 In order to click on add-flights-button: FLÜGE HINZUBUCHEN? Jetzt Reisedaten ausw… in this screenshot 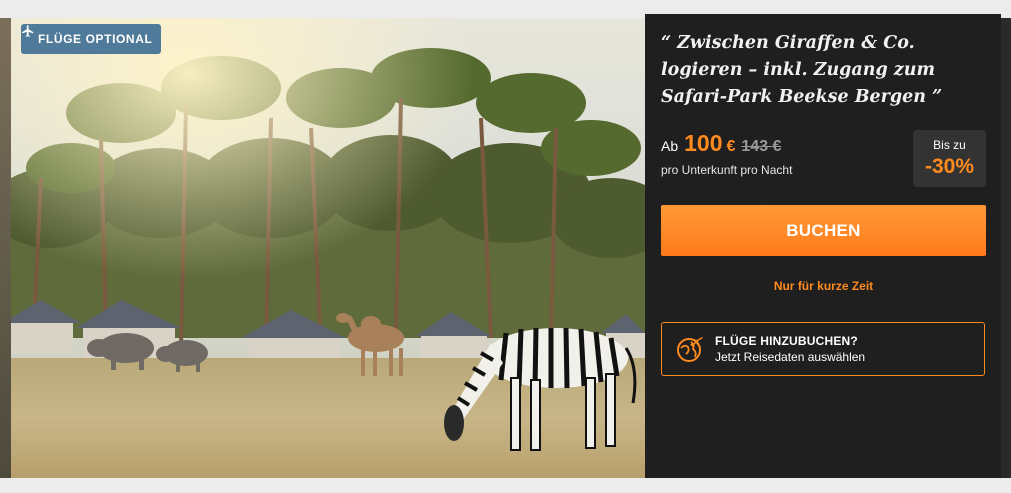, I will do `click(823, 349)`.